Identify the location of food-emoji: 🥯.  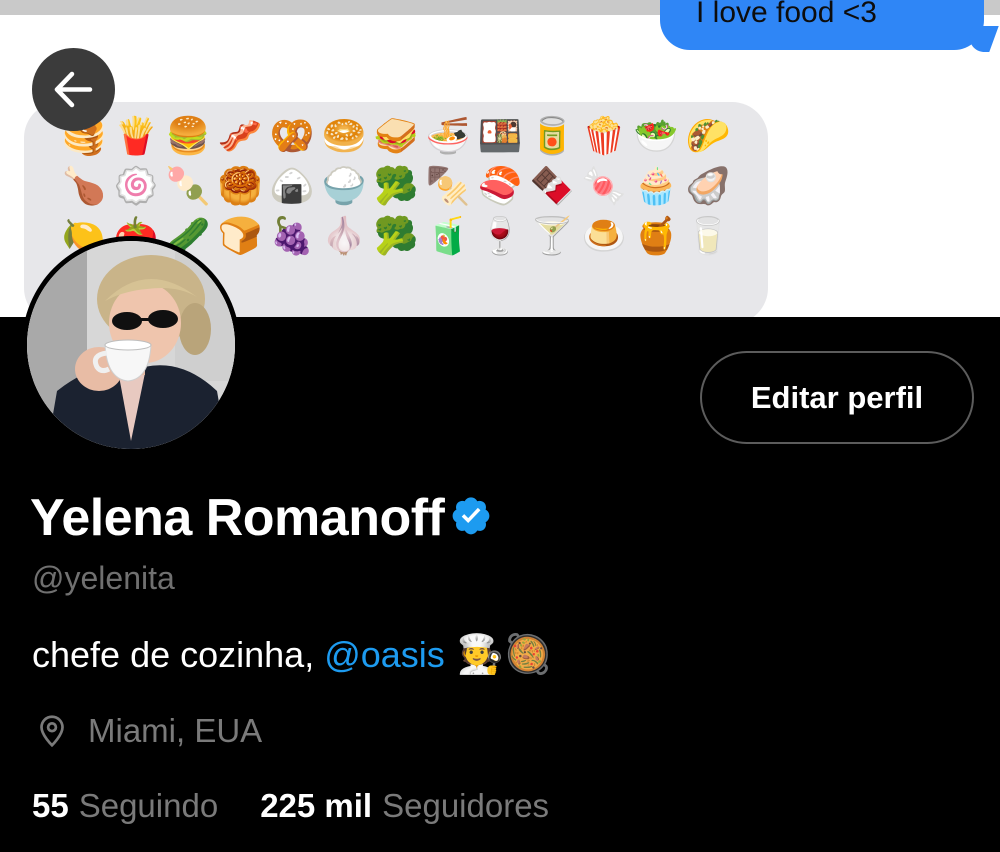
(344, 136).